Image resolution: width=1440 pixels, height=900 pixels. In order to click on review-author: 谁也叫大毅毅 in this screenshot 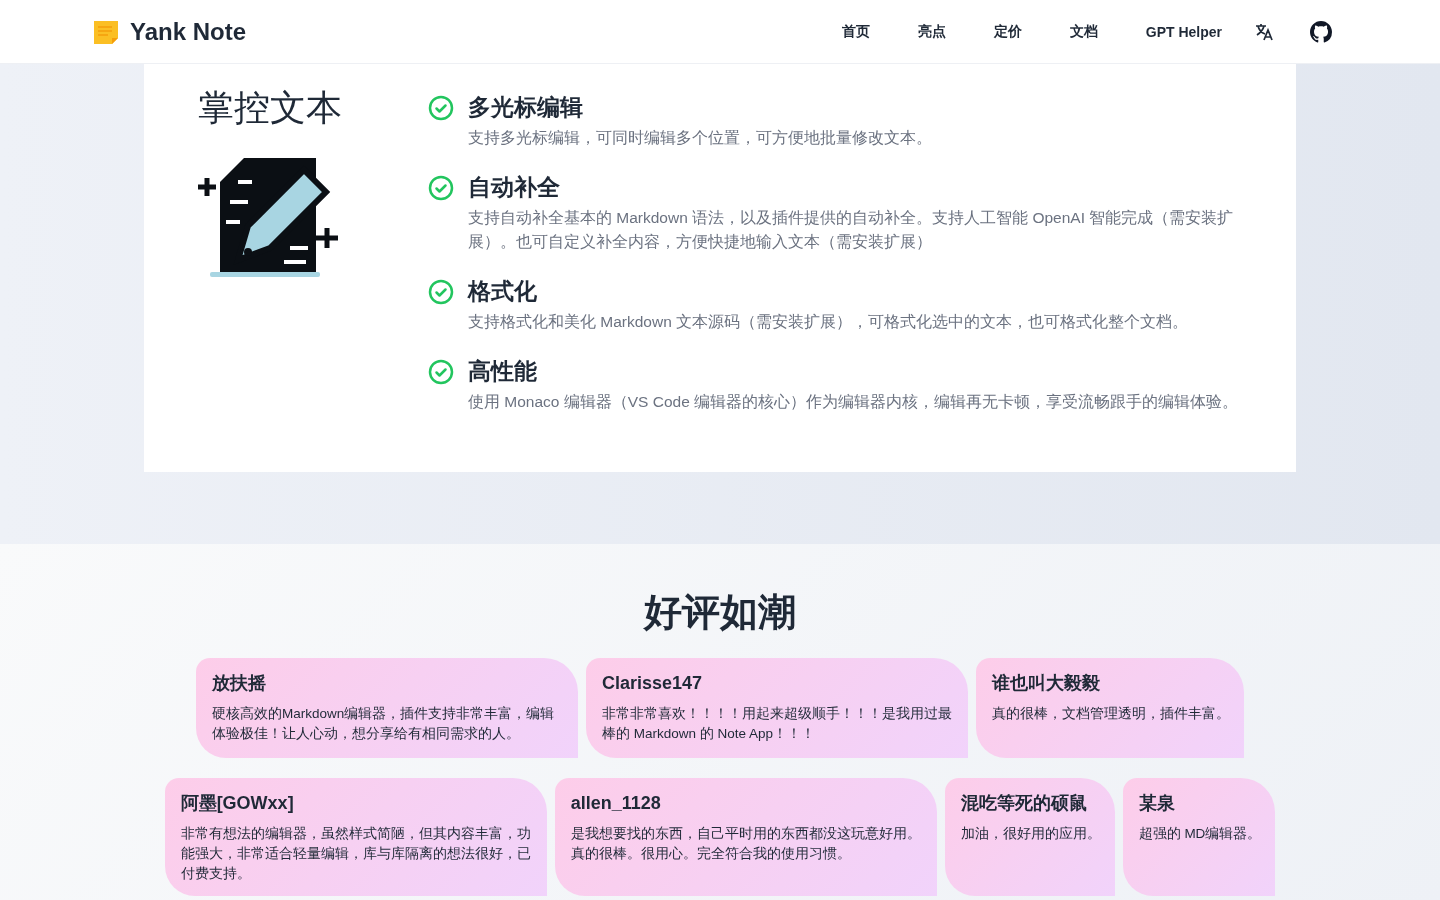, I will do `click(1046, 683)`.